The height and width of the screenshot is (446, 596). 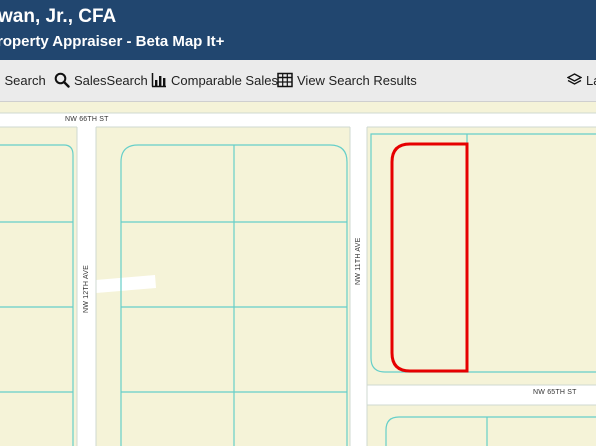 What do you see at coordinates (285, 80) in the screenshot?
I see `table-icon` at bounding box center [285, 80].